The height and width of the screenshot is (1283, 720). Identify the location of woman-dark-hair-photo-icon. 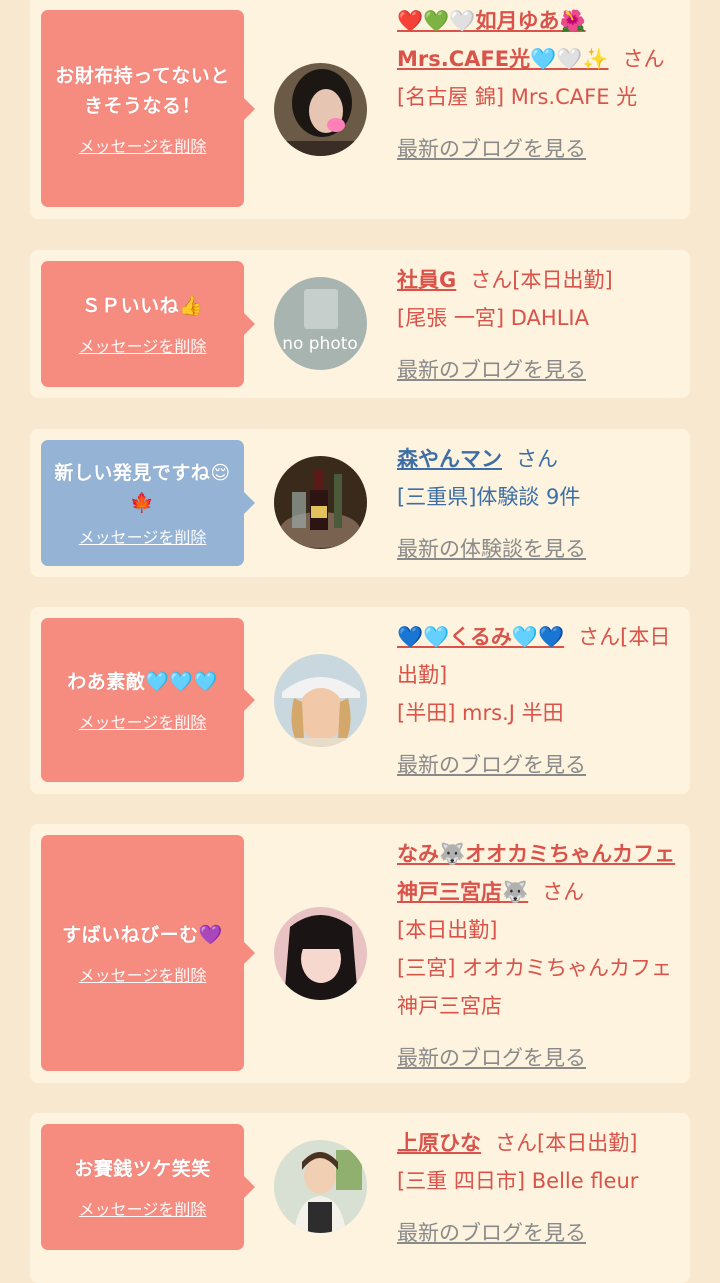
(320, 109).